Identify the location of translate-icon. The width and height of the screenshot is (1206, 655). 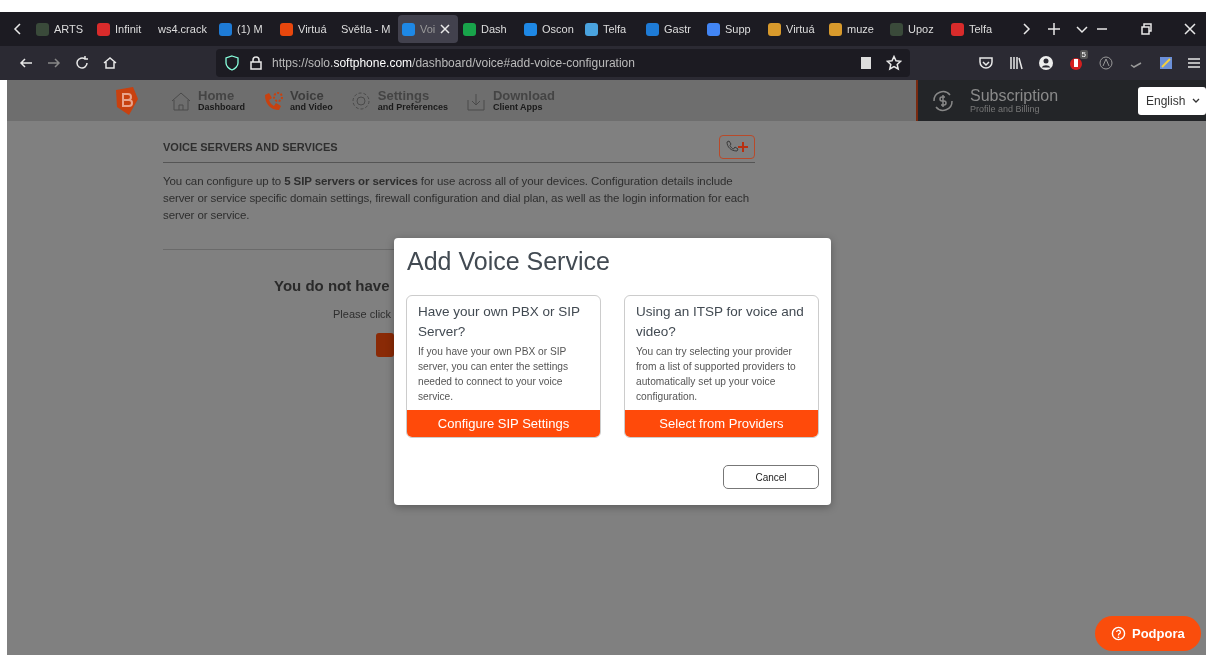
(1106, 63).